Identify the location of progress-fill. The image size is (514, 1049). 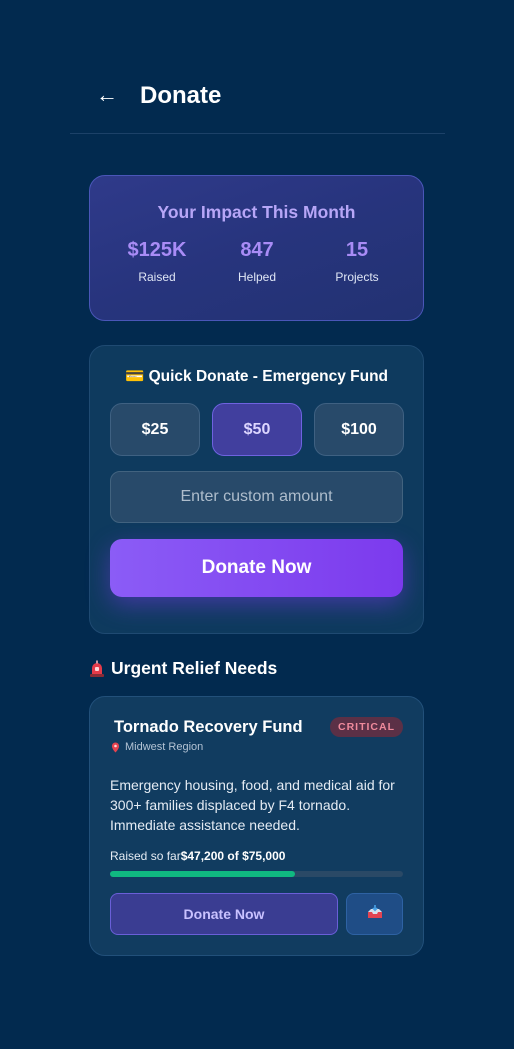
(202, 874).